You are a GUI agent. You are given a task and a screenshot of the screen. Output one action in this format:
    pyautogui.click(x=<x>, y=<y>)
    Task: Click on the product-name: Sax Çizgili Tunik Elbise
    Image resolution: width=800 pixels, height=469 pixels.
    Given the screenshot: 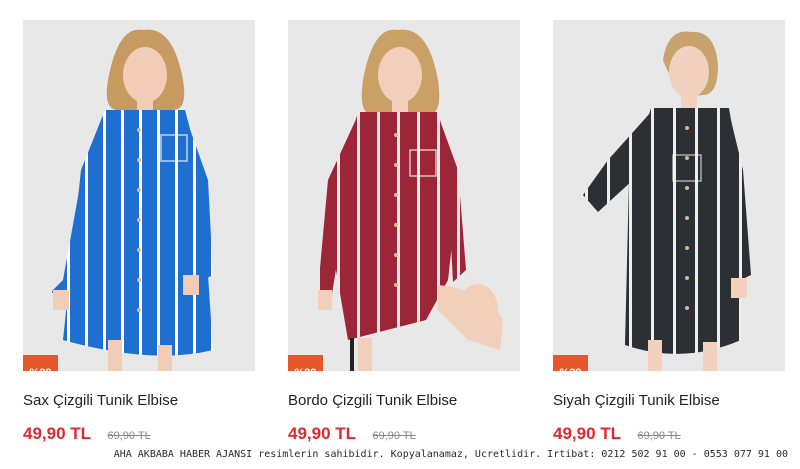 What is the action you would take?
    pyautogui.click(x=139, y=400)
    